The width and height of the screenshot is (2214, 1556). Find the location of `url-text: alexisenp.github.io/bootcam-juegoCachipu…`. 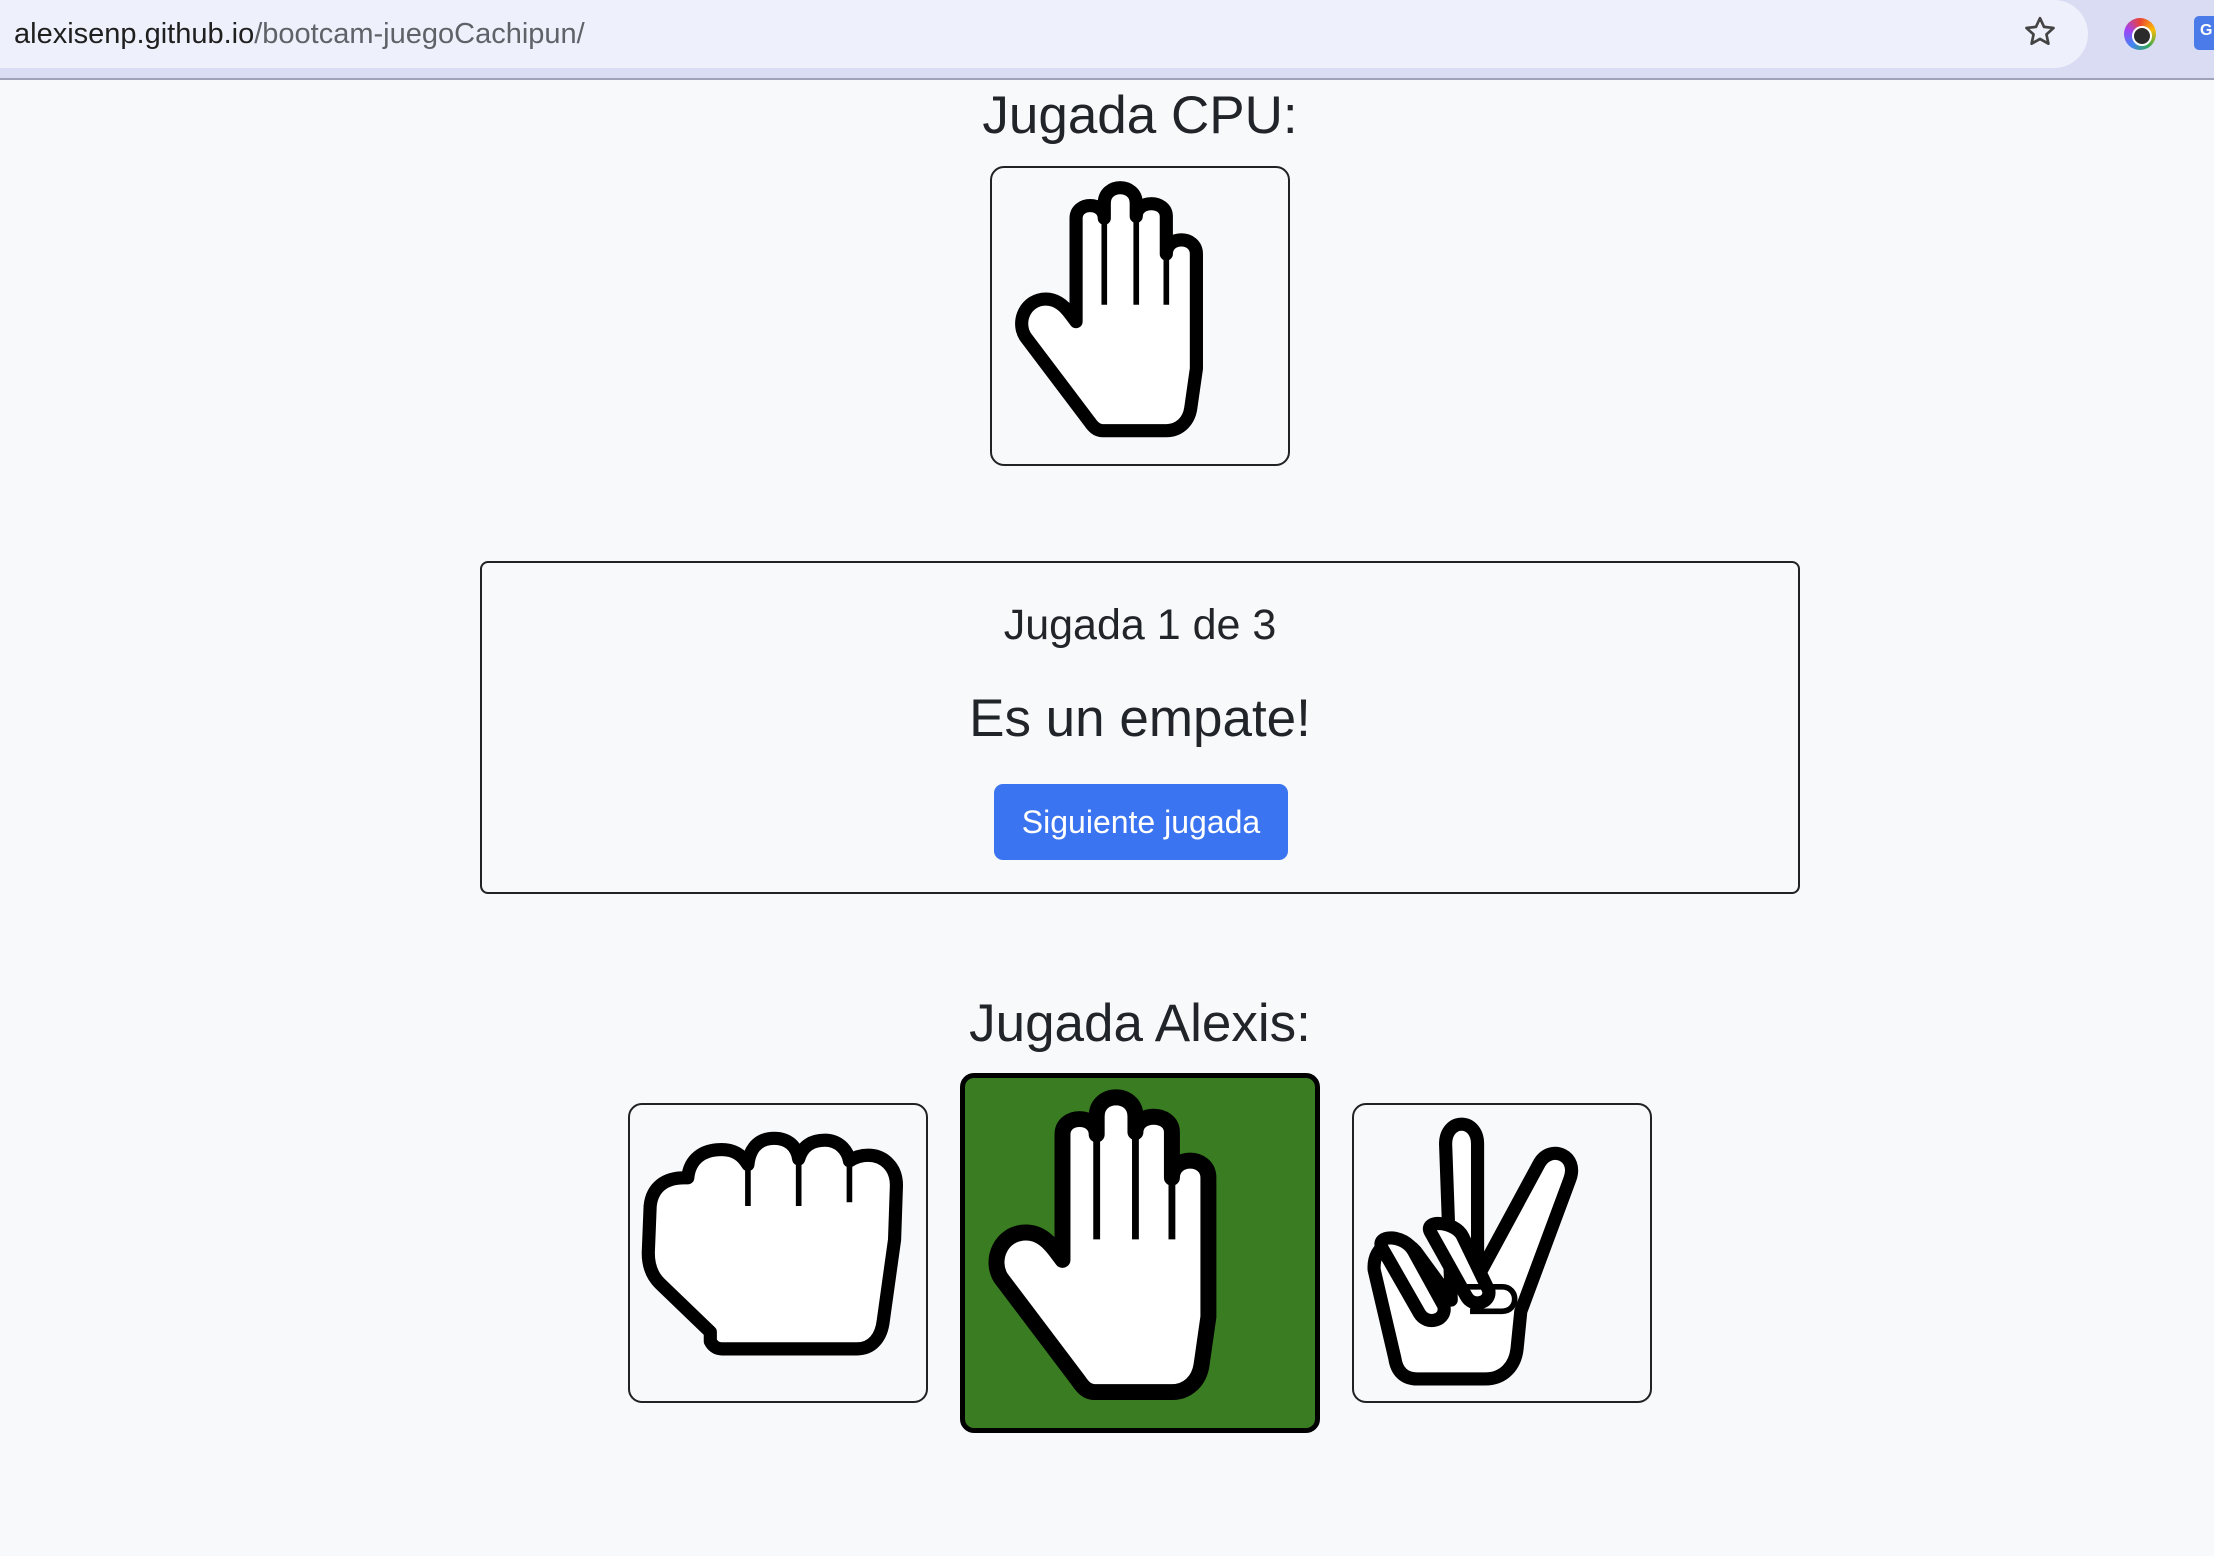

url-text: alexisenp.github.io/bootcam-juegoCachipu… is located at coordinates (299, 34).